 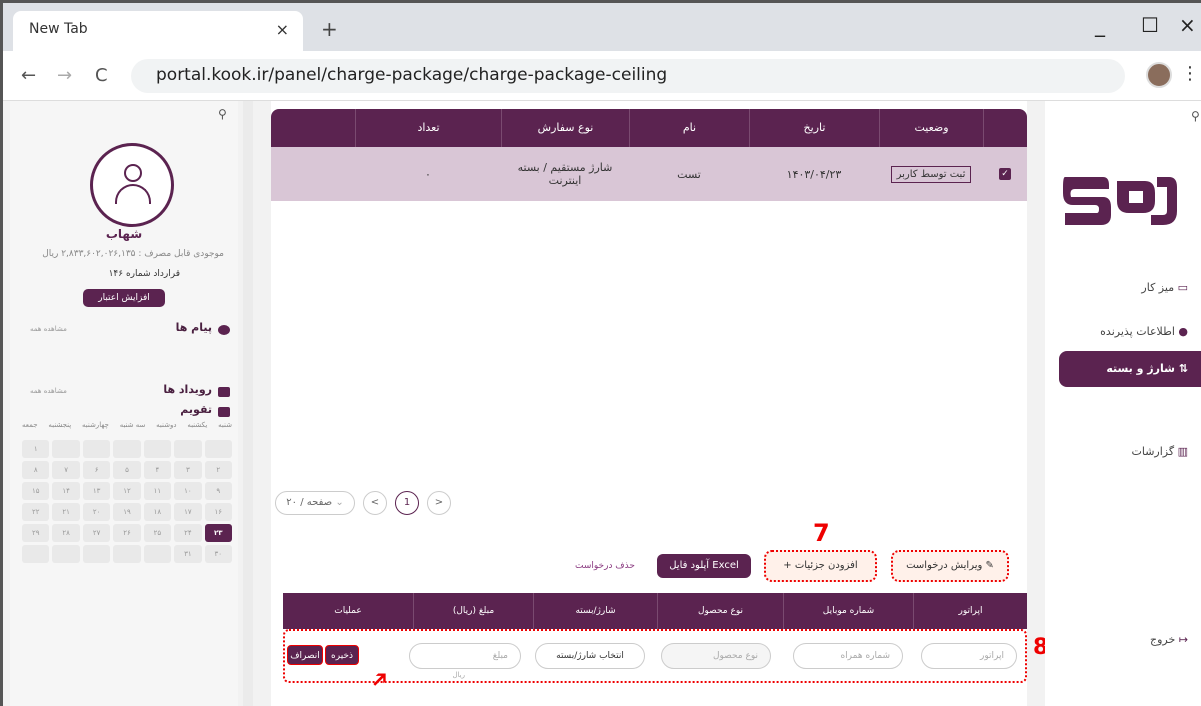 What do you see at coordinates (1190, 73) in the screenshot?
I see `browser-menu-icon: ⋮` at bounding box center [1190, 73].